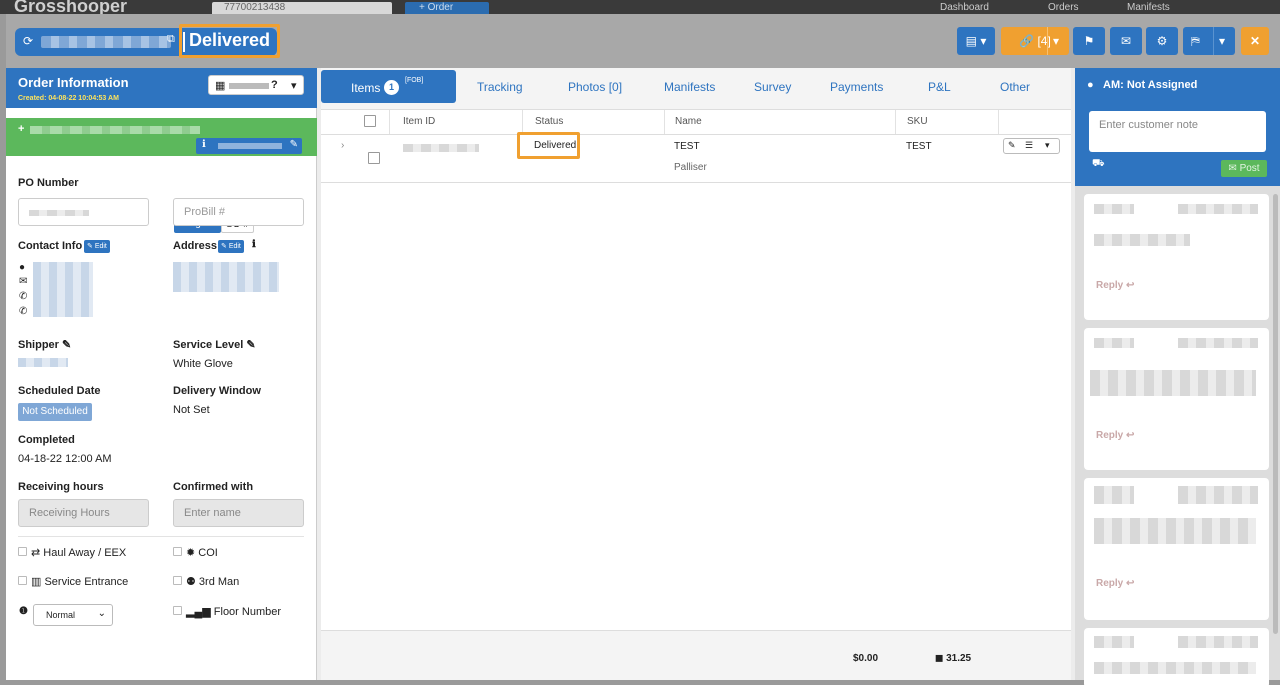 The image size is (1280, 685). What do you see at coordinates (374, 158) in the screenshot?
I see `row-checkbox` at bounding box center [374, 158].